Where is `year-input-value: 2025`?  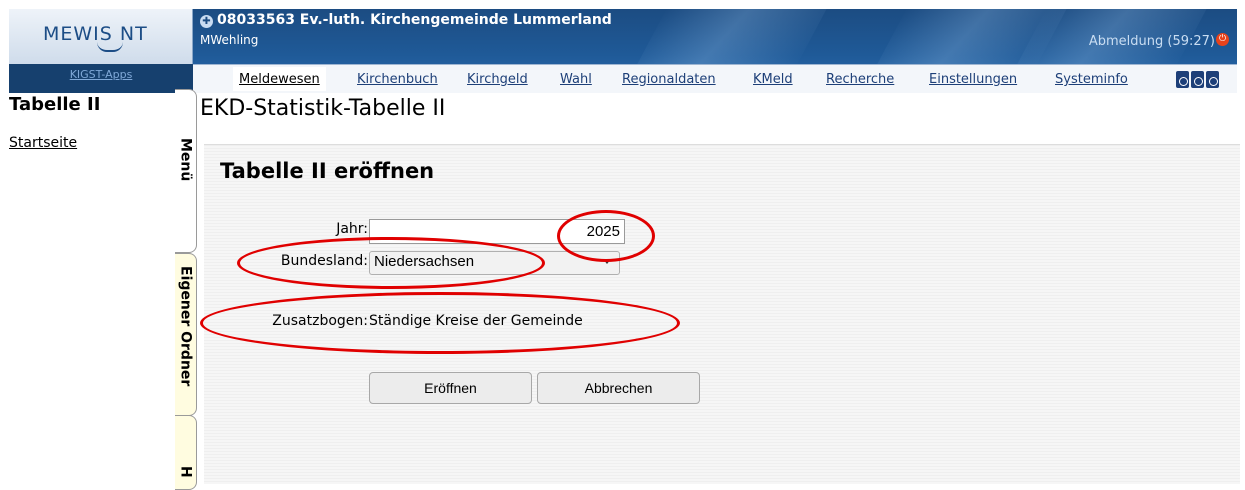
year-input-value: 2025 is located at coordinates (603, 231).